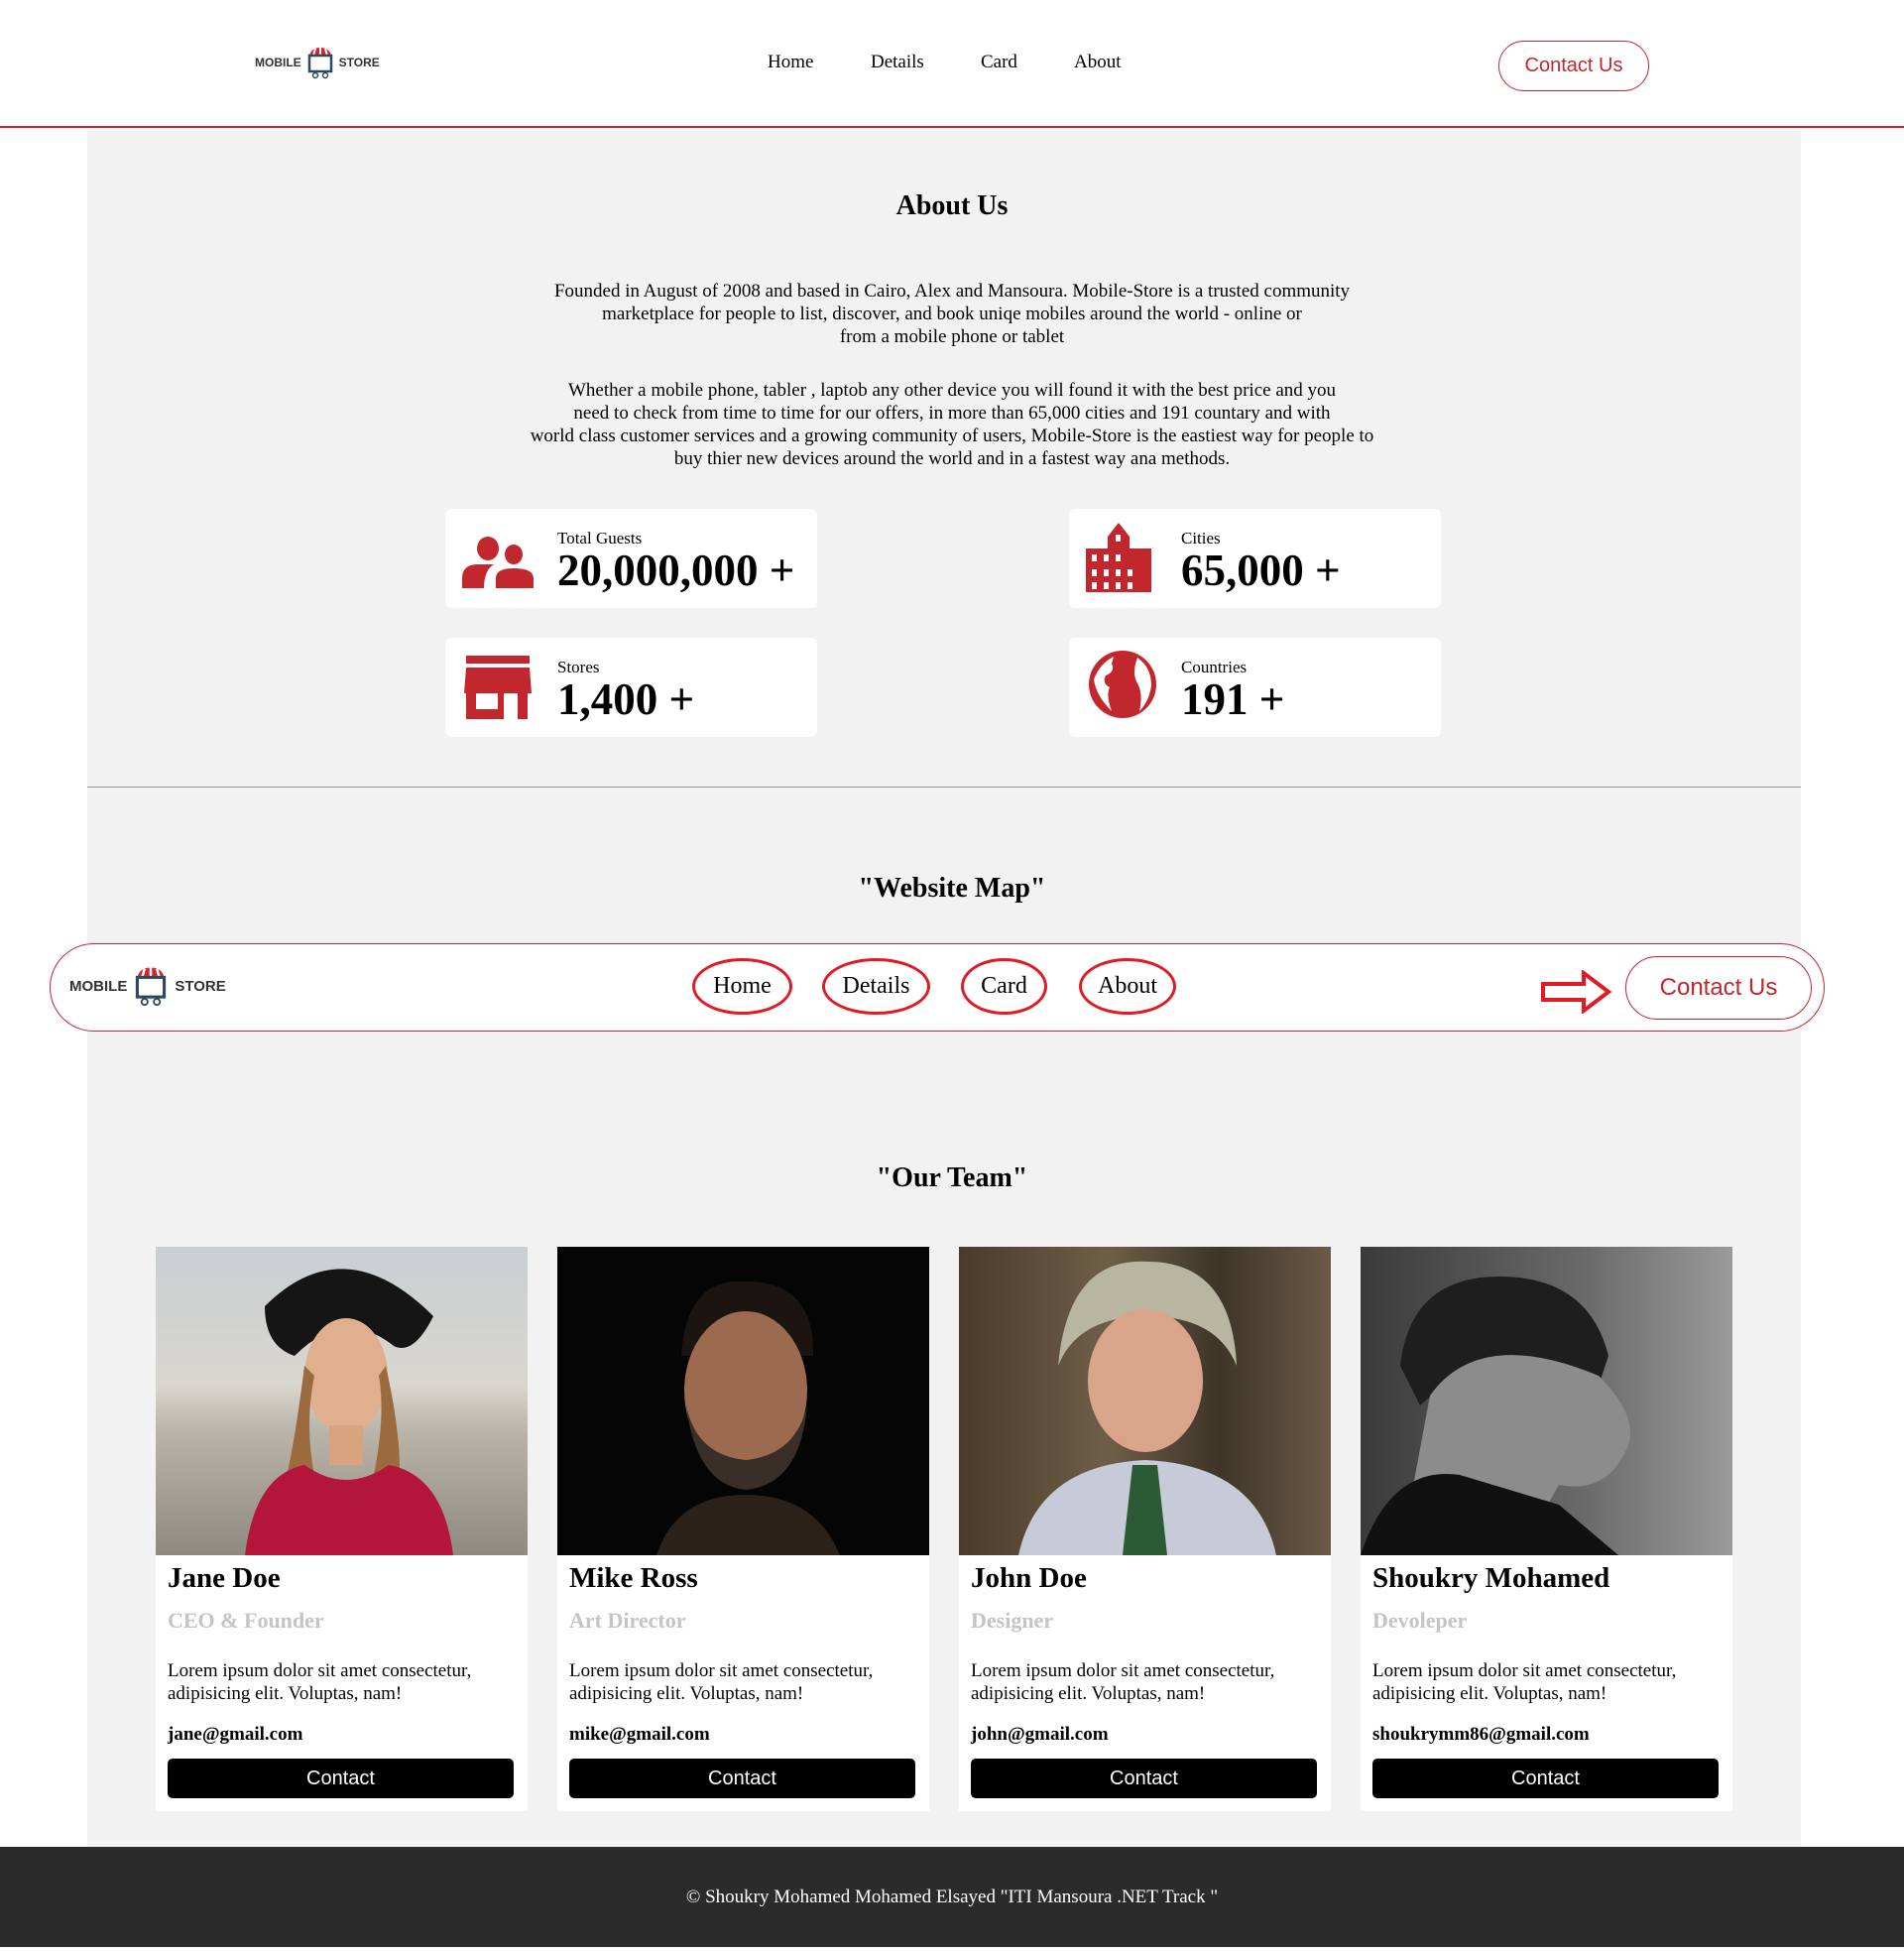 The image size is (1904, 1951). What do you see at coordinates (952, 1177) in the screenshot?
I see `our-team-title: "Our Team"` at bounding box center [952, 1177].